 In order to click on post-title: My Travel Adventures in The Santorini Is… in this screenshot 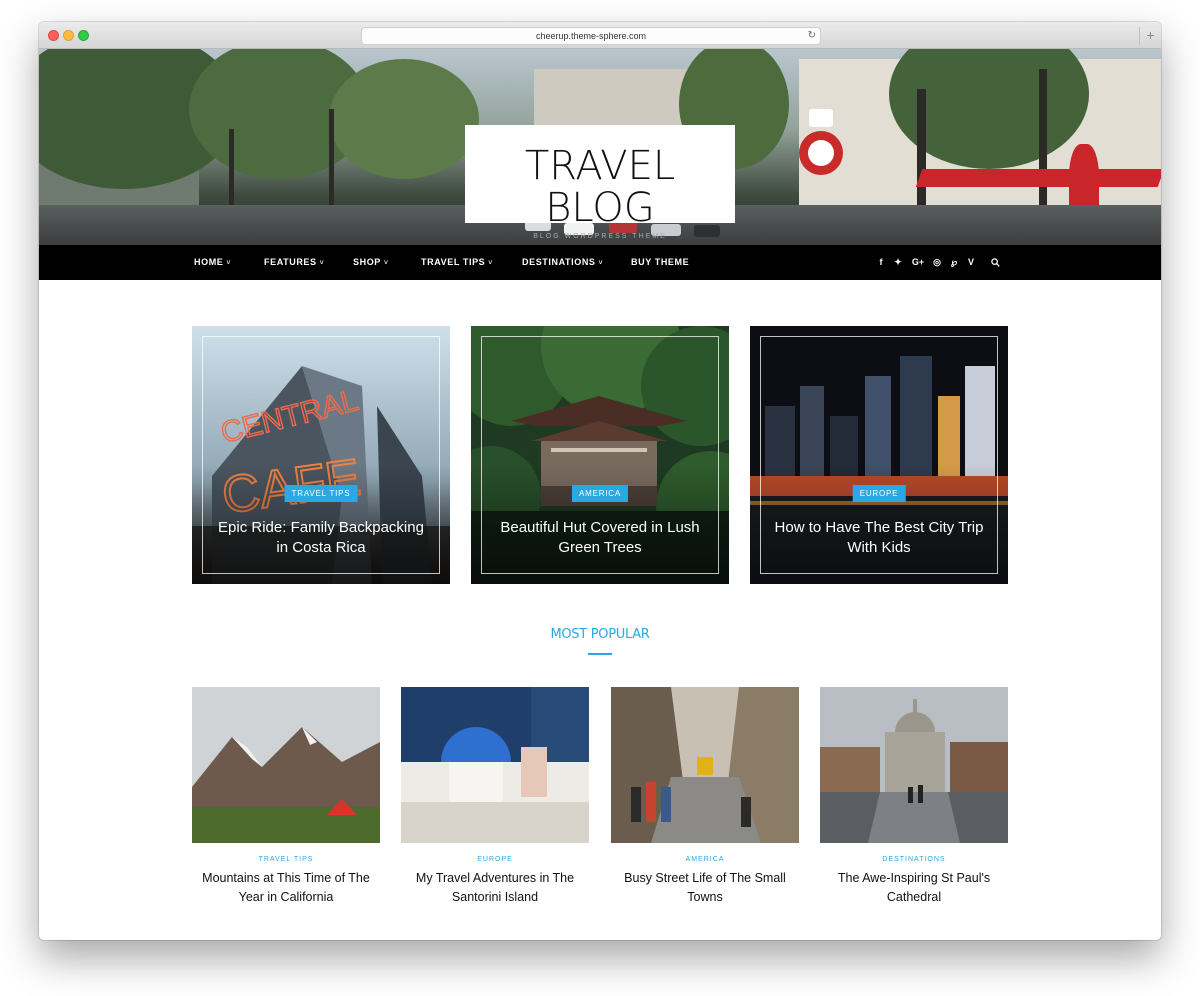, I will do `click(495, 888)`.